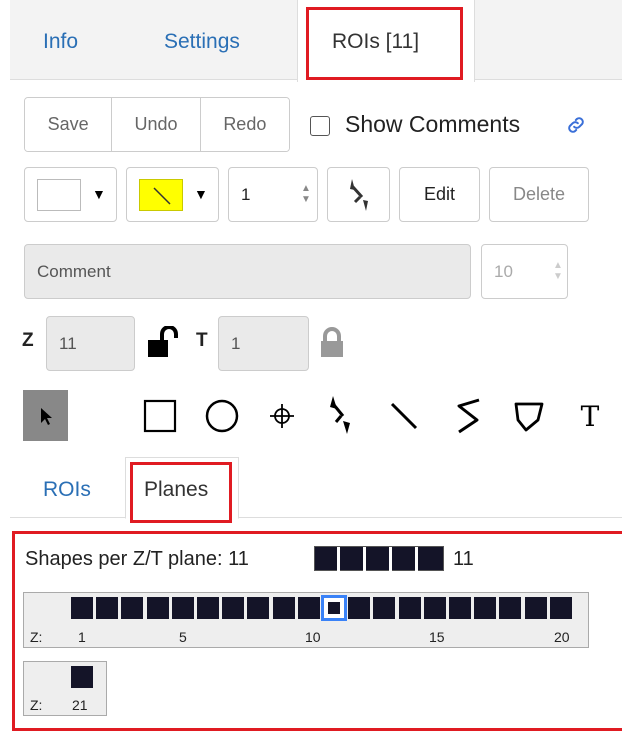  I want to click on comment-placeholder: Comment, so click(74, 271).